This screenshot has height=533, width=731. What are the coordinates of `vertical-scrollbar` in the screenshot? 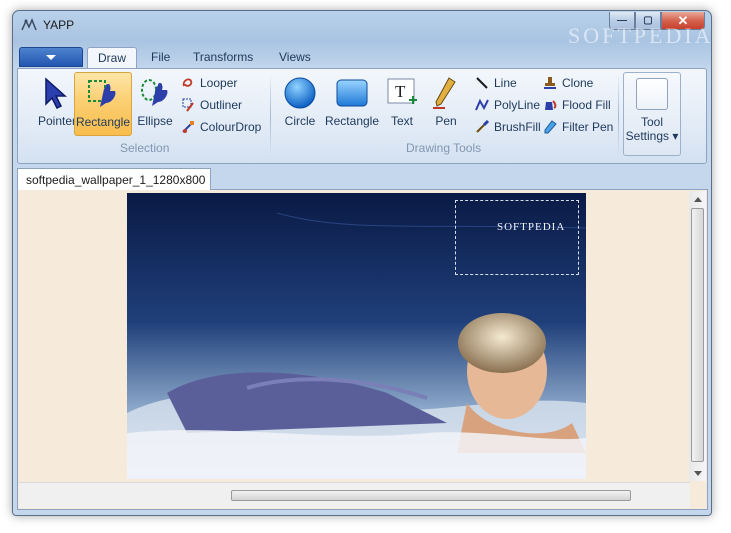 It's located at (697, 336).